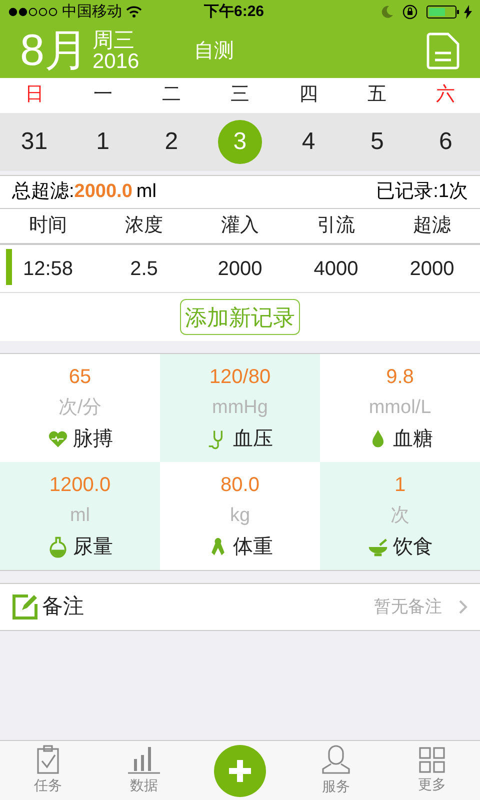 The width and height of the screenshot is (480, 800). What do you see at coordinates (422, 192) in the screenshot?
I see `record-count: 已记录:1次` at bounding box center [422, 192].